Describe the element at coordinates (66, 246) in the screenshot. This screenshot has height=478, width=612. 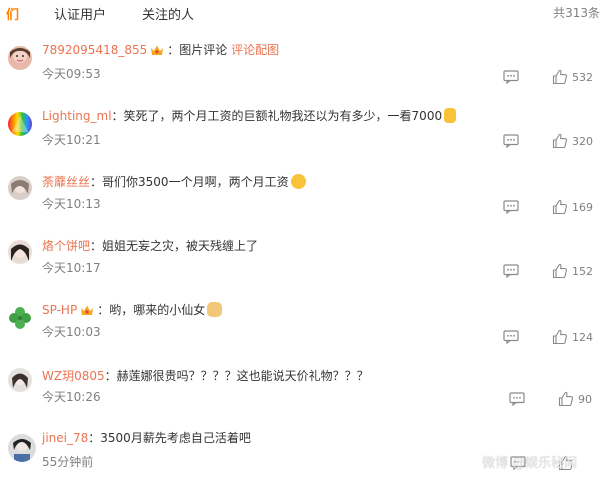
I see `comment-username: 烙个饼吧` at that location.